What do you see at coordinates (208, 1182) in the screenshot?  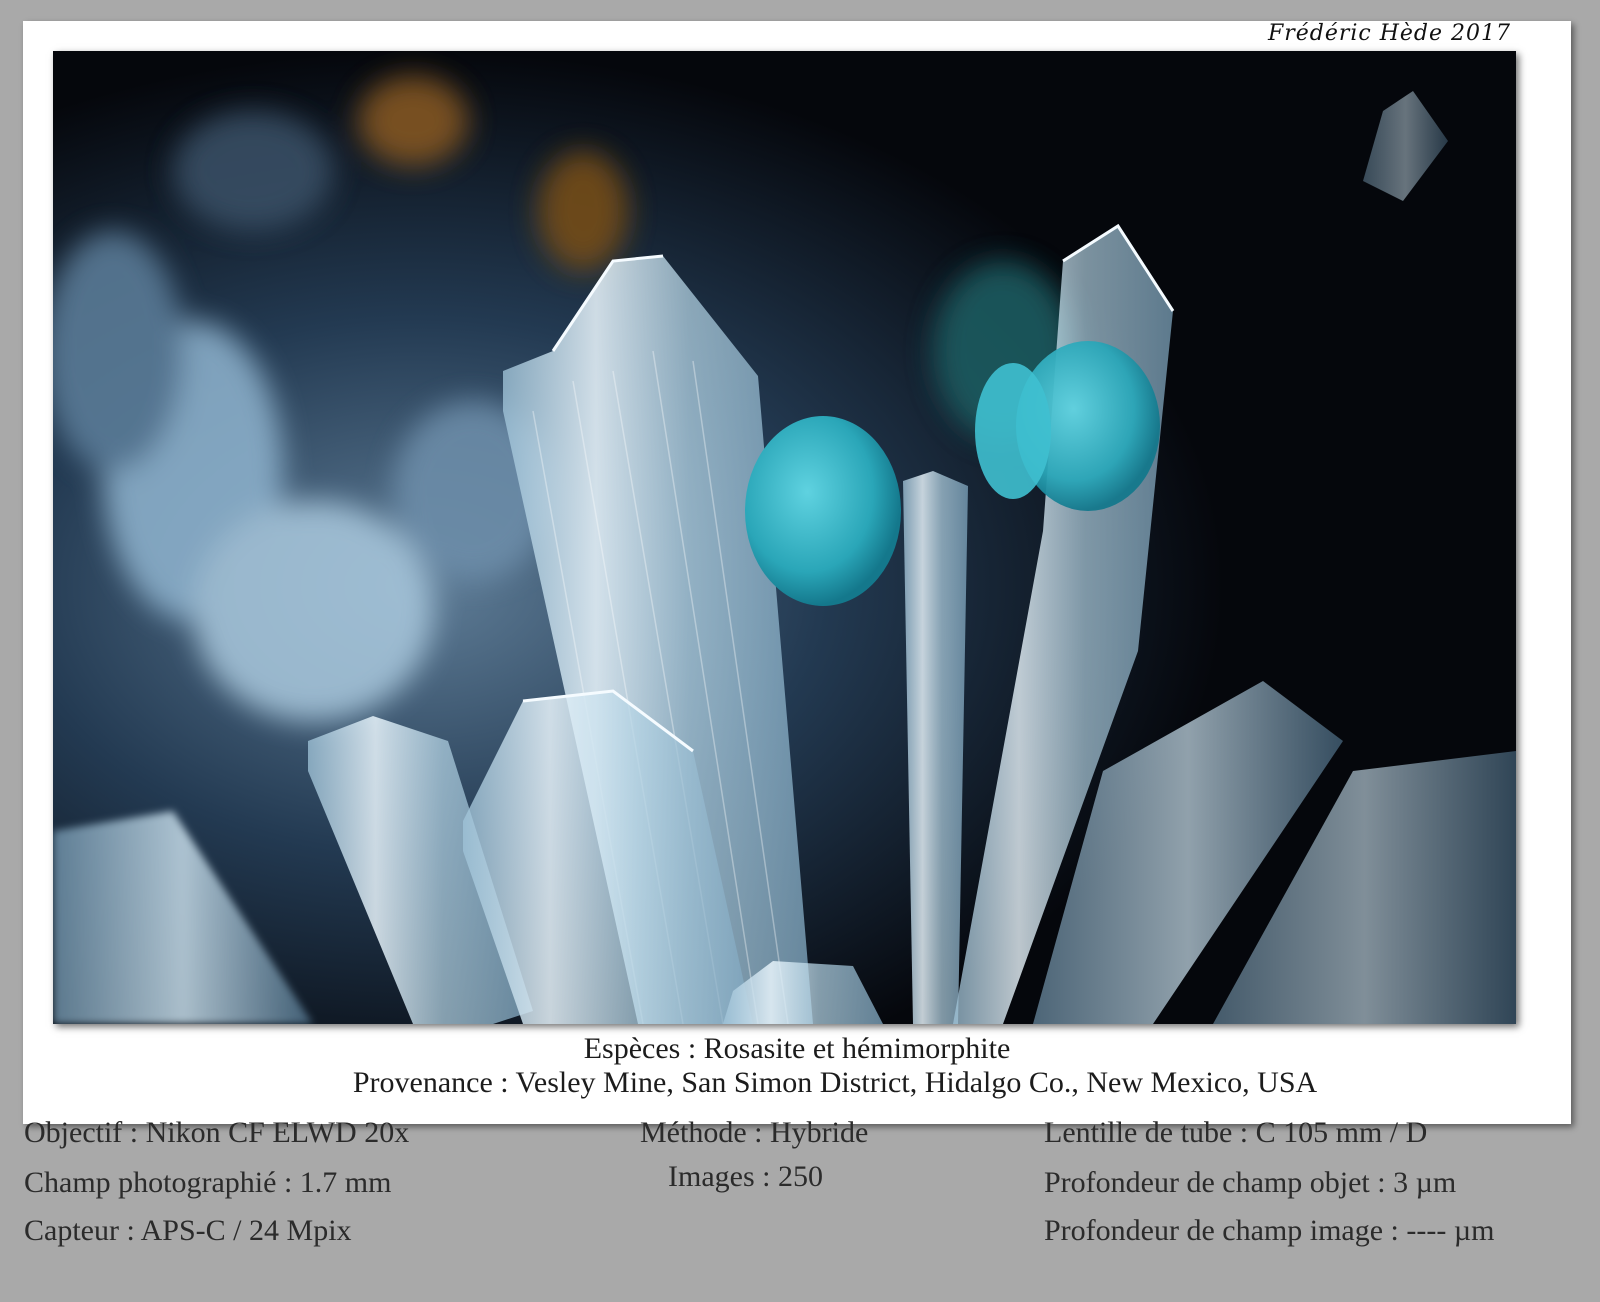 I see `field-info: Champ photographié : 1.7 mm` at bounding box center [208, 1182].